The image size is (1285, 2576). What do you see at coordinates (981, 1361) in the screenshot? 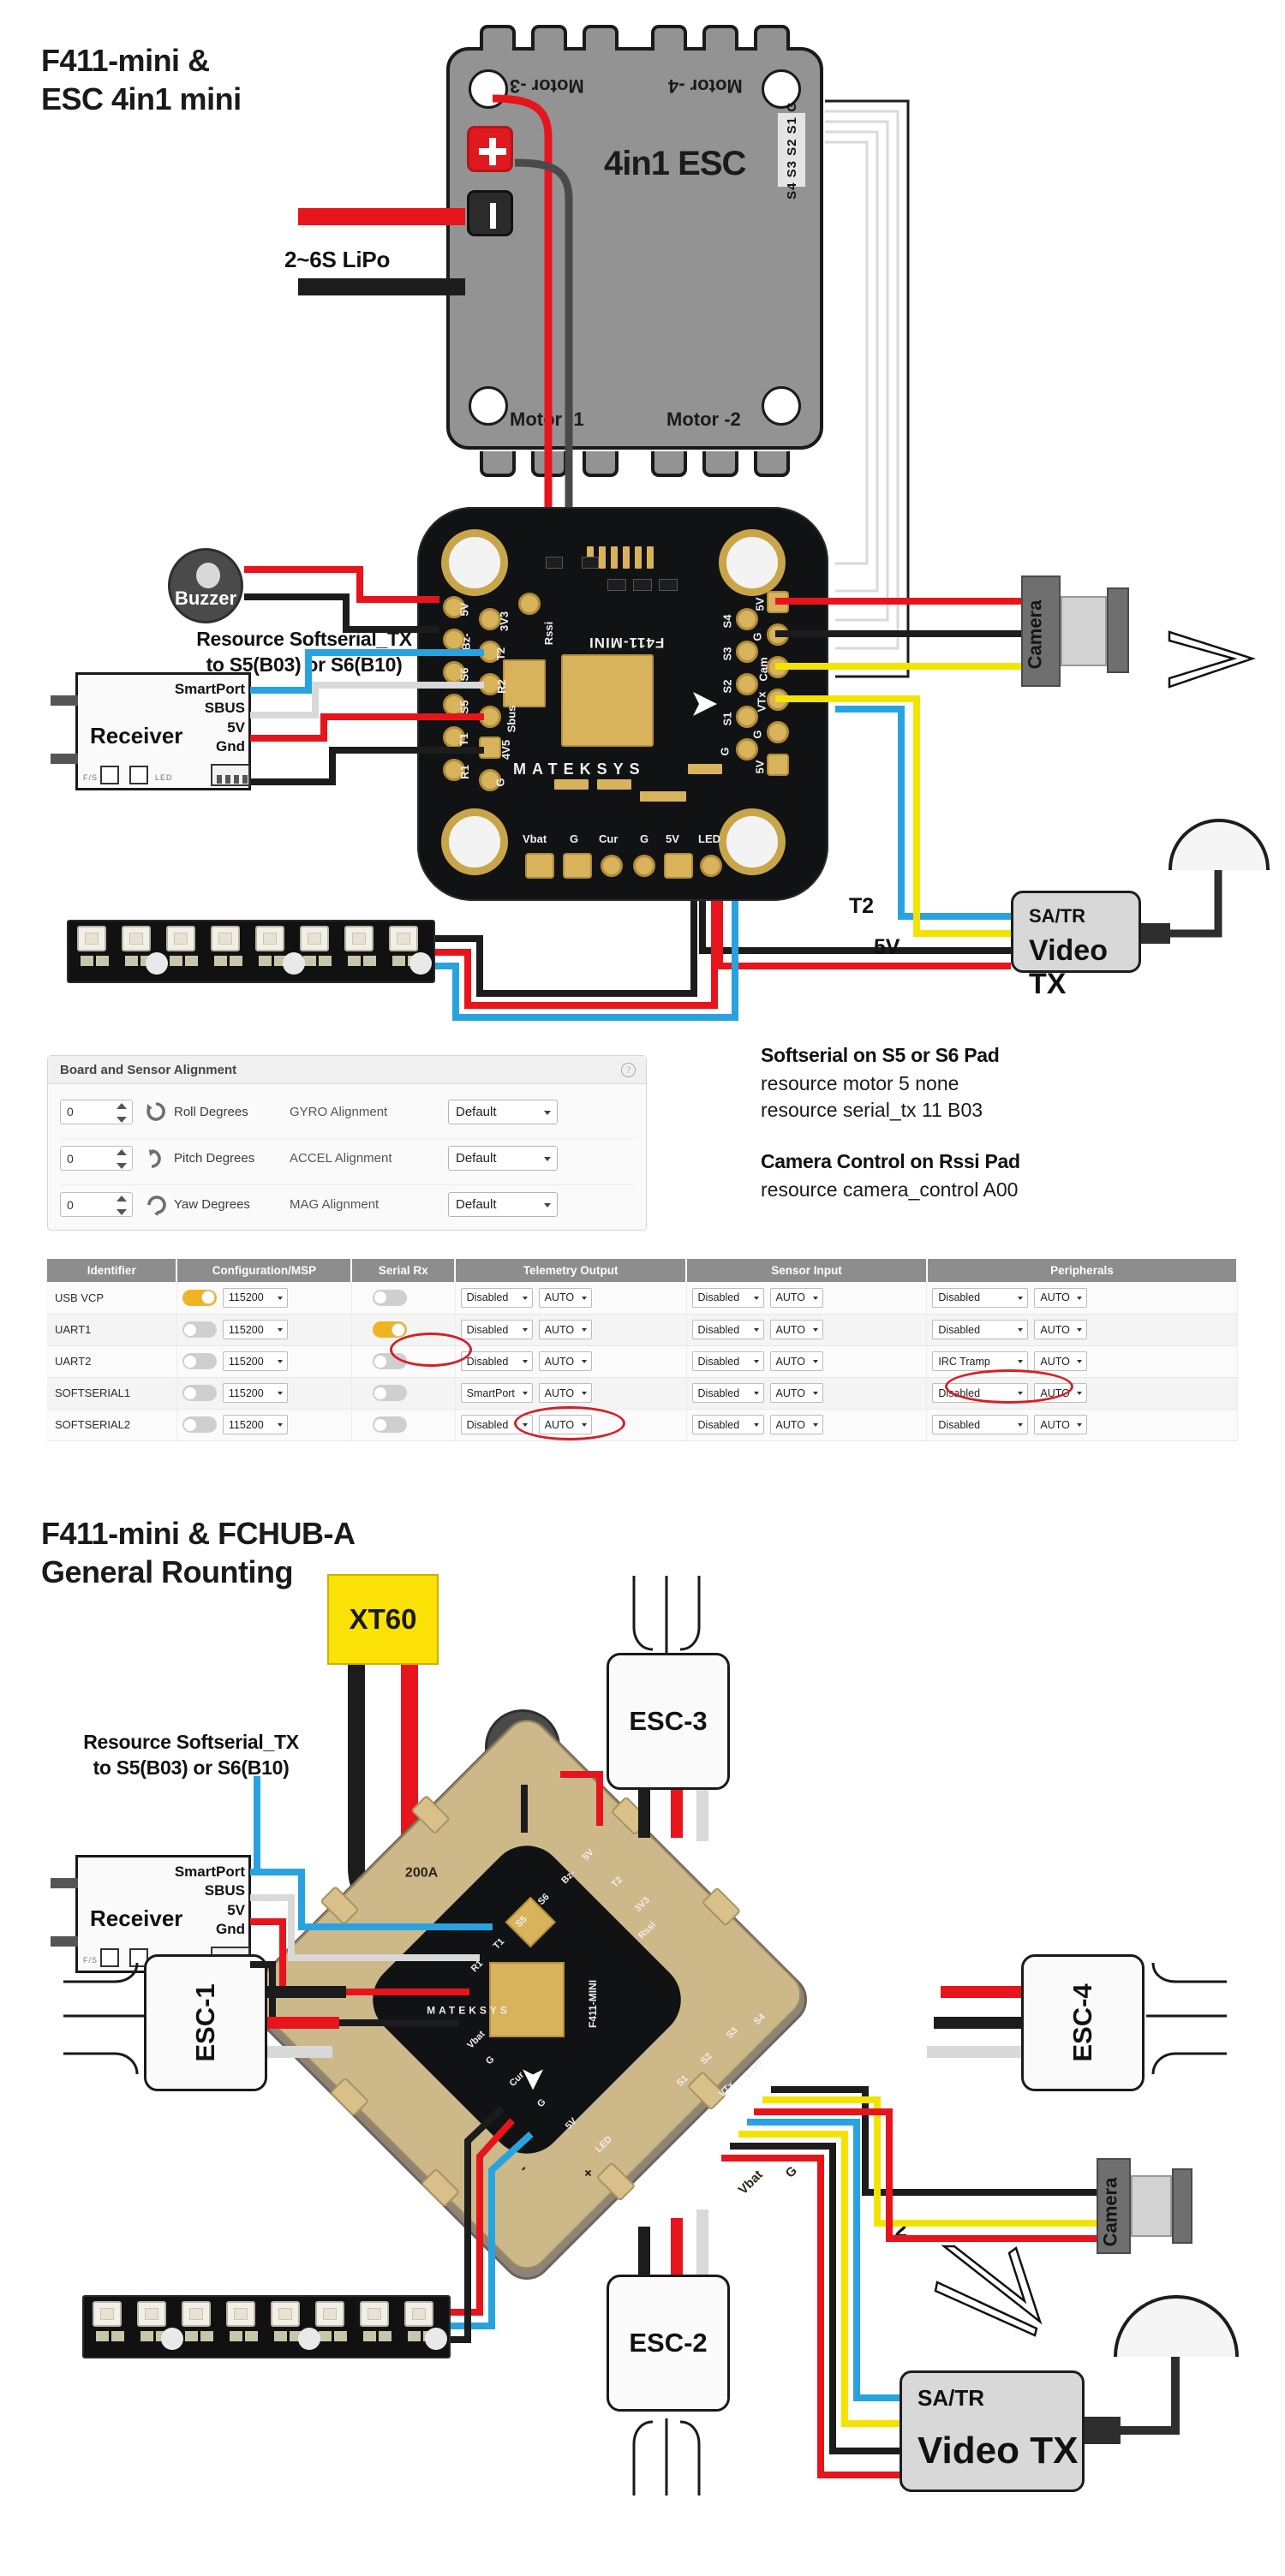
I see `uart2-peripheral-select: IRC Tramp` at bounding box center [981, 1361].